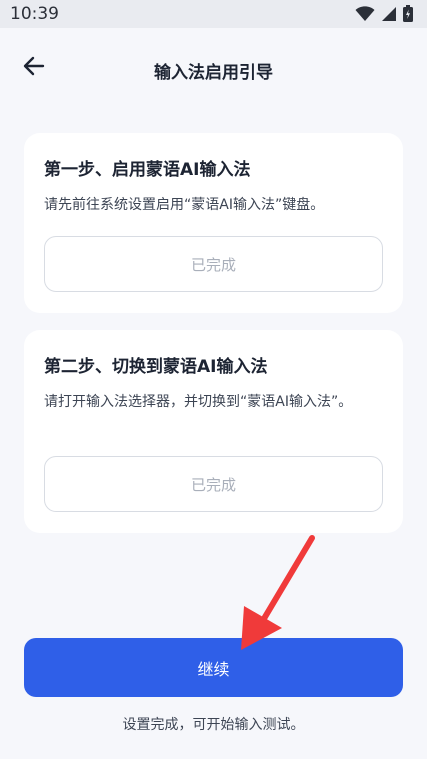 This screenshot has height=759, width=427. I want to click on status-bar: 10:39, so click(213, 14).